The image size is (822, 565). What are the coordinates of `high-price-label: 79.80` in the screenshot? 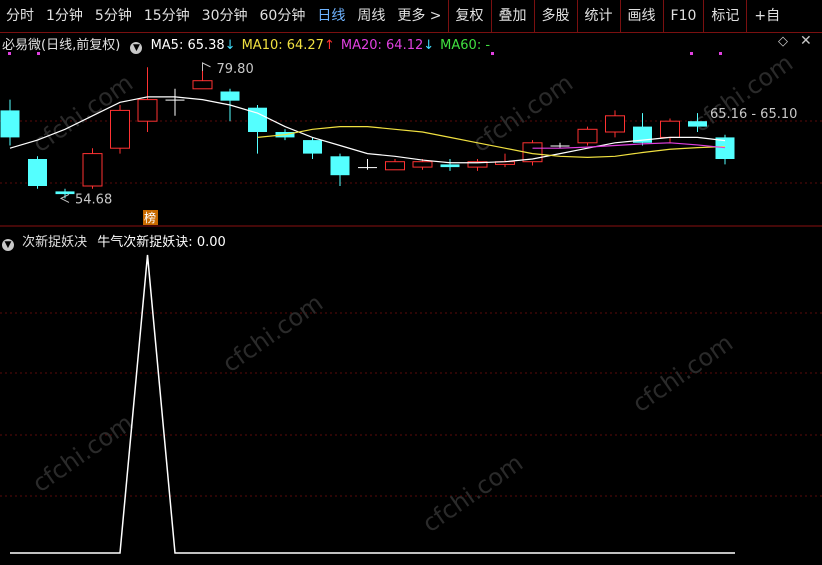 It's located at (235, 69).